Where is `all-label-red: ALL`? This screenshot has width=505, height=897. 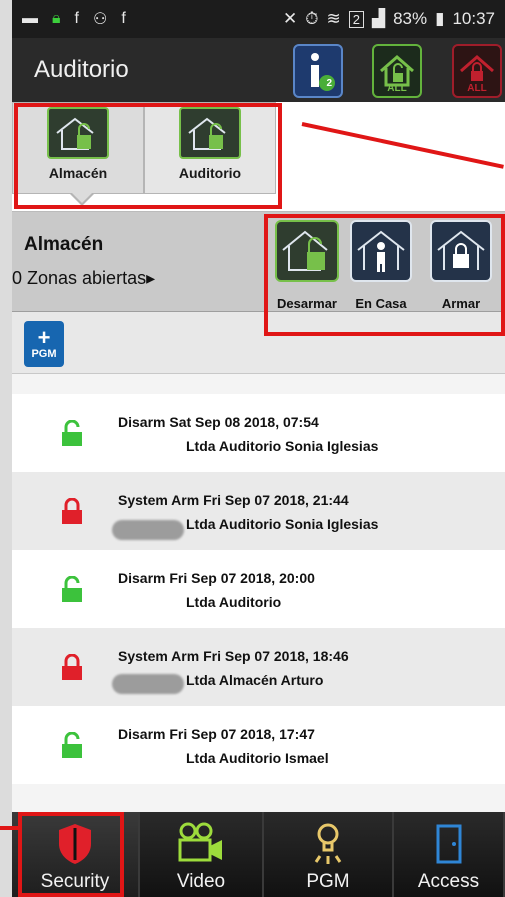
all-label-red: ALL is located at coordinates (477, 88).